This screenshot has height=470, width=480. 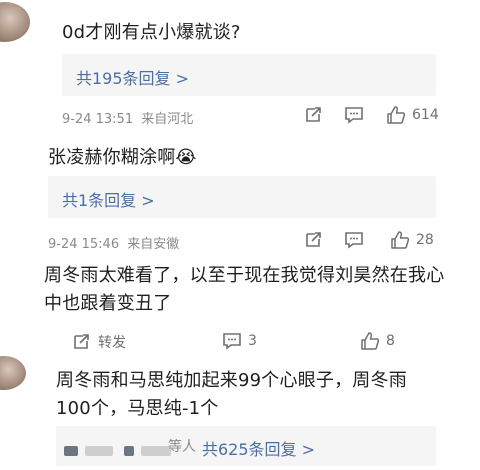 What do you see at coordinates (242, 197) in the screenshot?
I see `reply-box: 共1条回复 >` at bounding box center [242, 197].